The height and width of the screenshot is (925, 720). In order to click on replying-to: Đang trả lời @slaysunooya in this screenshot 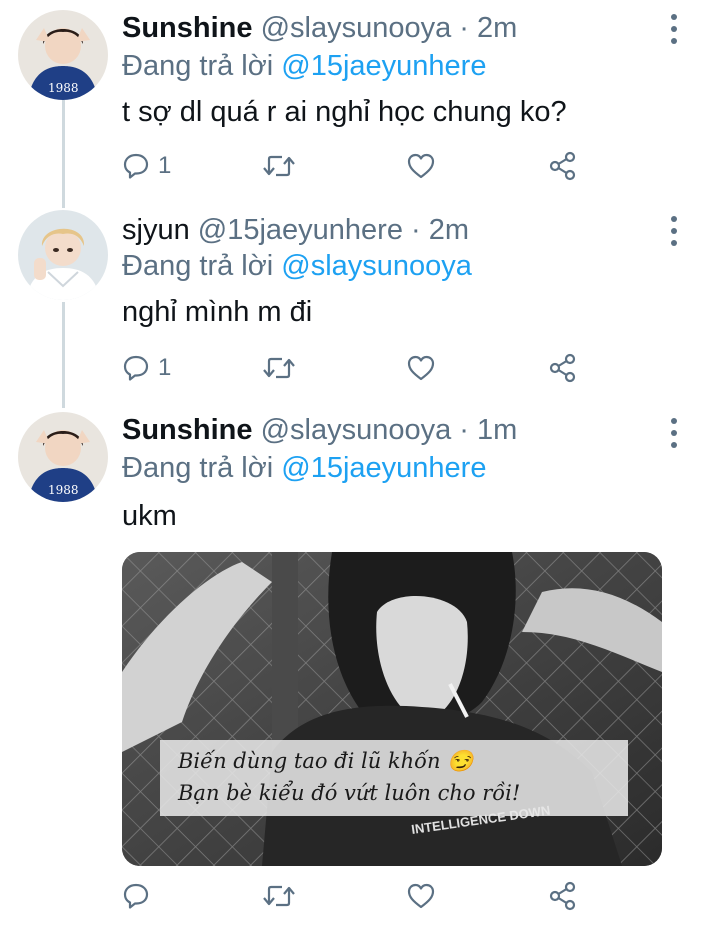, I will do `click(297, 266)`.